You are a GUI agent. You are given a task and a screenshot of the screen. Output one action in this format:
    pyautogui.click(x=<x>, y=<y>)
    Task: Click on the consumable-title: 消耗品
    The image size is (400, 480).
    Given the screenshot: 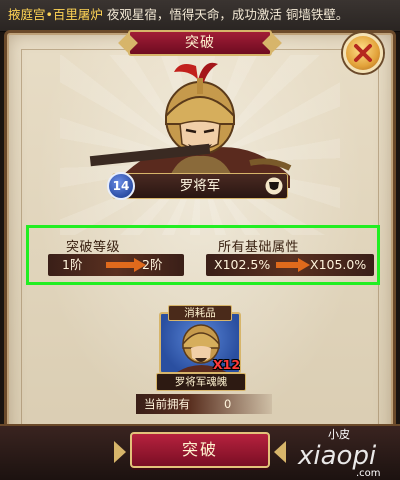 What is the action you would take?
    pyautogui.click(x=200, y=313)
    